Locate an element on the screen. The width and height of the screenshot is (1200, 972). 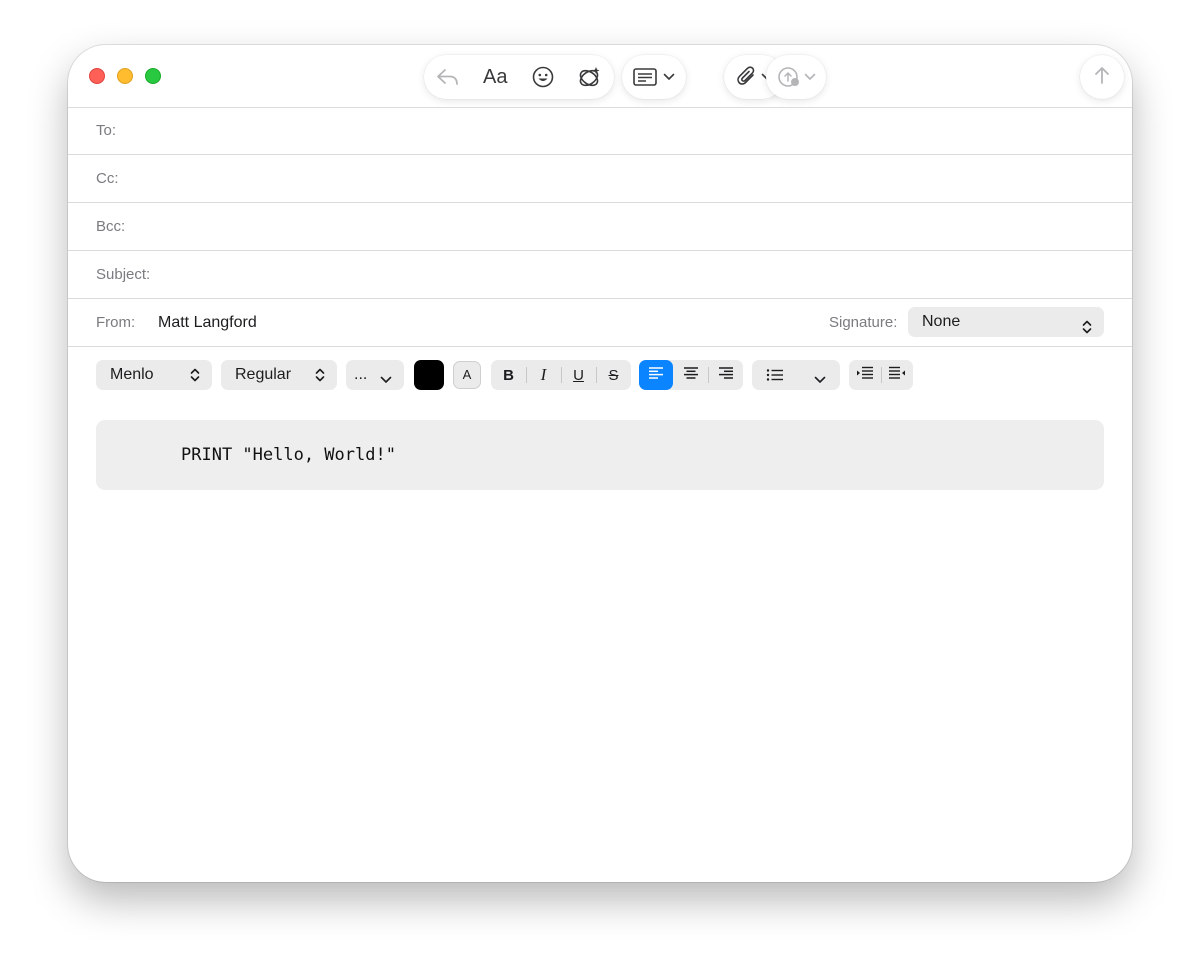
font-family-select: Menlo is located at coordinates (154, 375).